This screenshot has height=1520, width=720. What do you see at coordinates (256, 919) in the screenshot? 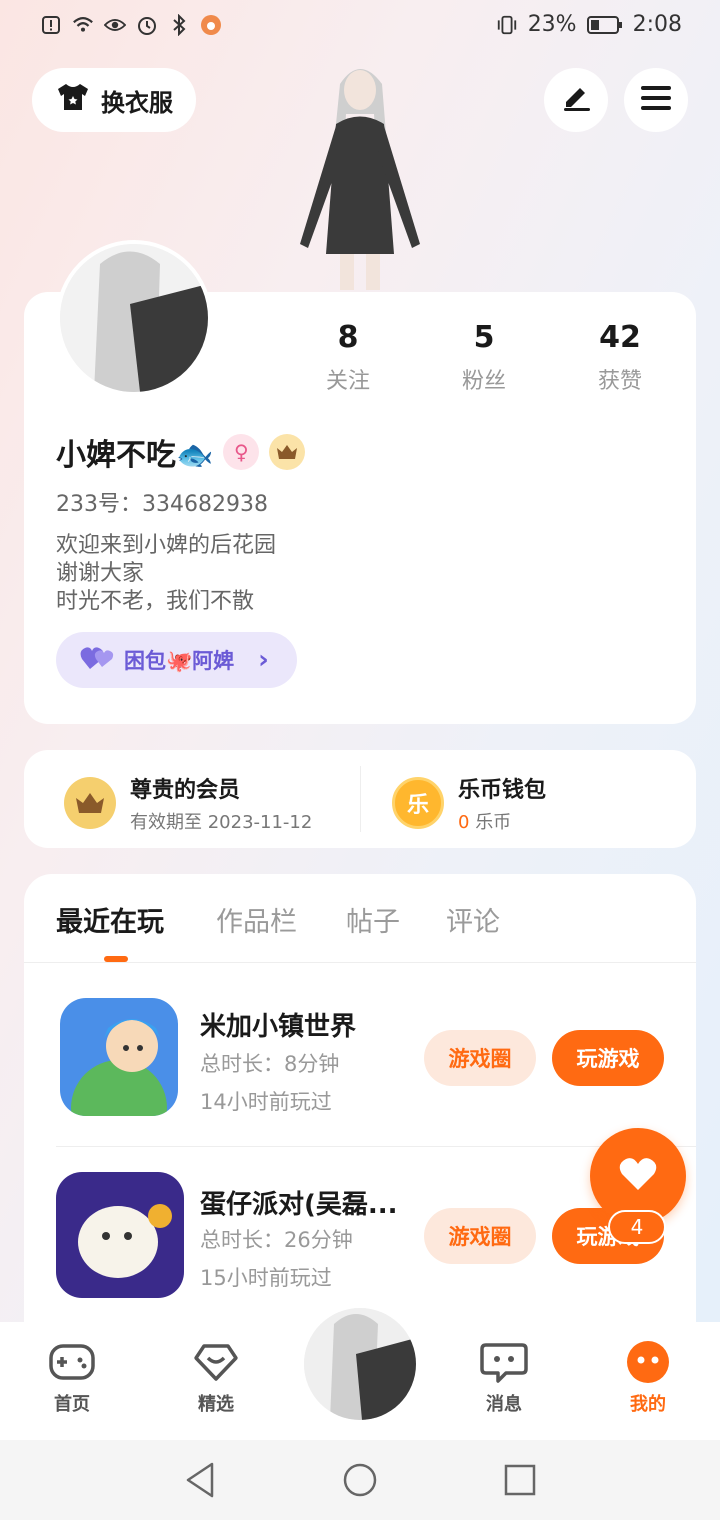
I see `tab-works: 作品栏` at bounding box center [256, 919].